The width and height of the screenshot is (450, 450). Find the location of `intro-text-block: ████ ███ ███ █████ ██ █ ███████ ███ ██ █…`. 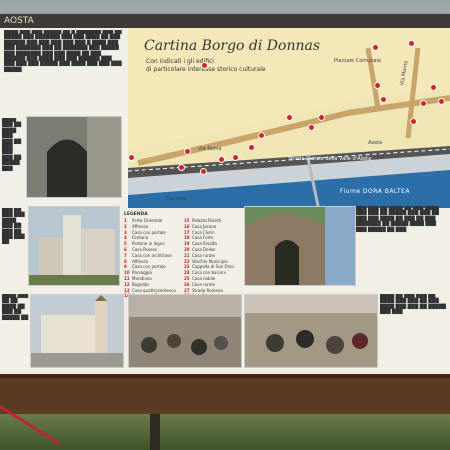

intro-text-block: ████ ███ ███ █████ ██ █ ███████ ███ ██ █… is located at coordinates (63, 51).